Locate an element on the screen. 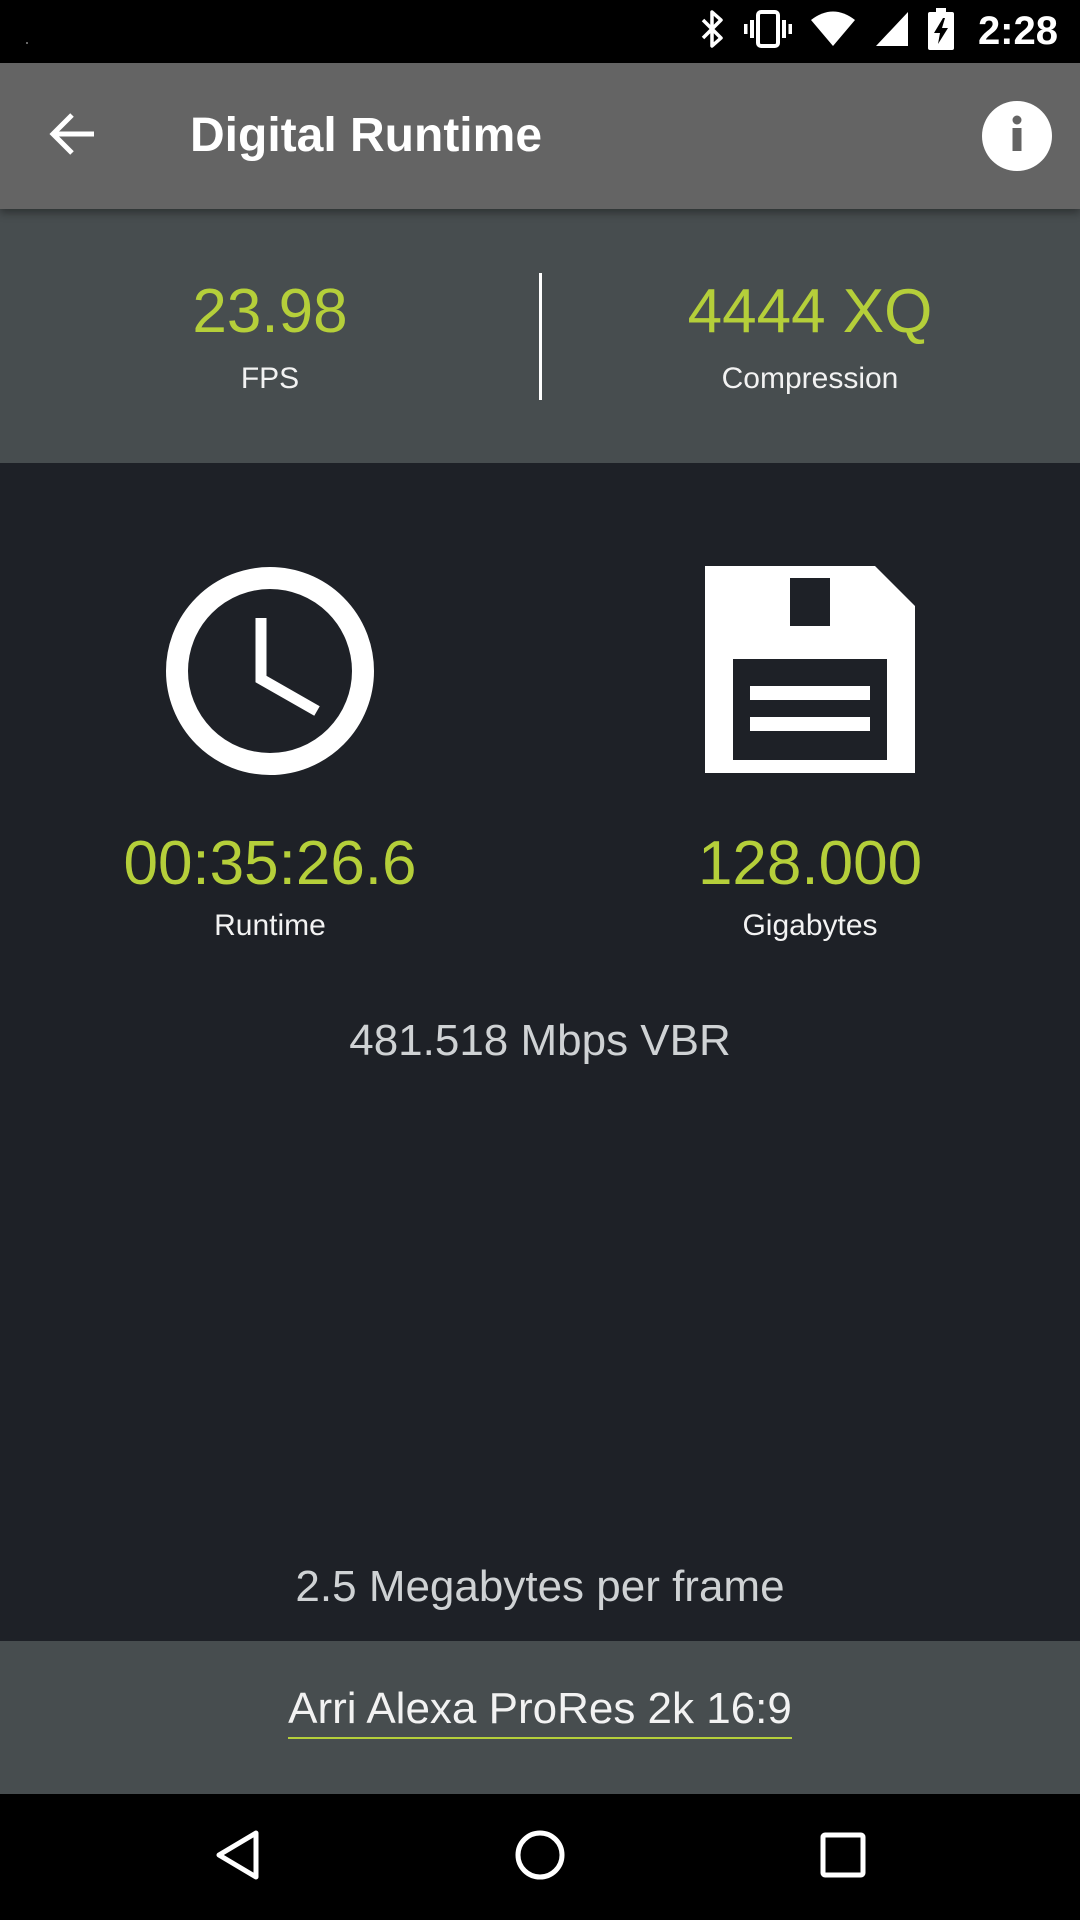  fps-label: FPS is located at coordinates (270, 378).